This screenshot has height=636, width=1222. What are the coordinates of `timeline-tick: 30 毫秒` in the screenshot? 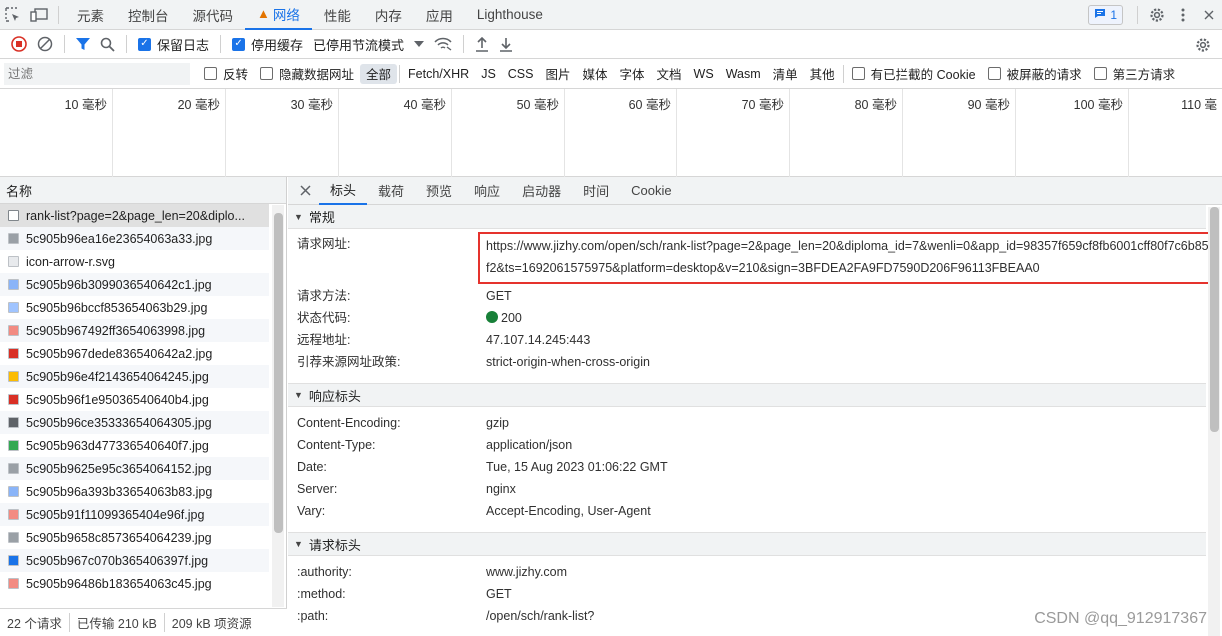 It's located at (282, 133).